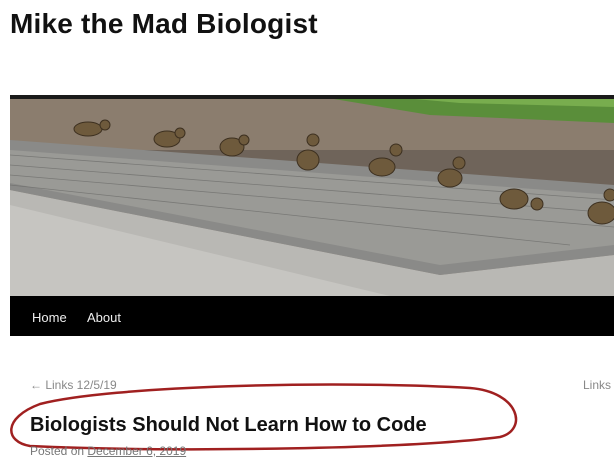 This screenshot has width=614, height=471. I want to click on next-post-link: Links, so click(597, 385).